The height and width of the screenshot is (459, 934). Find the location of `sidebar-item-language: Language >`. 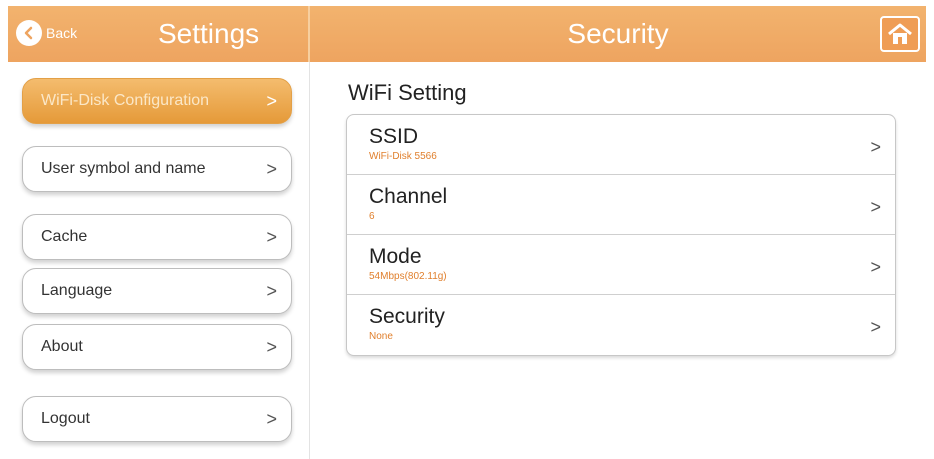

sidebar-item-language: Language > is located at coordinates (157, 291).